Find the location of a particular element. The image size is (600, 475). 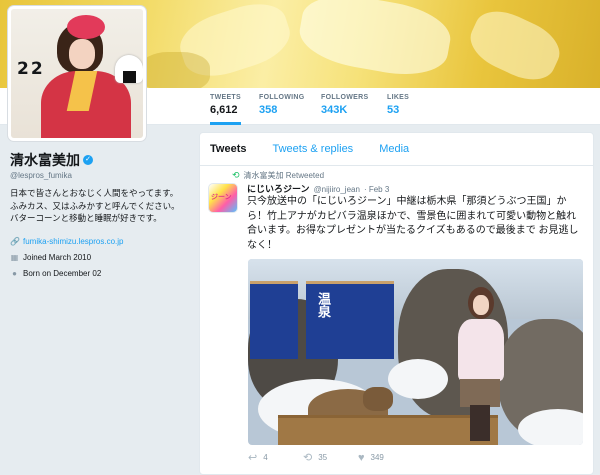

link-icon: 🔗 is located at coordinates (15, 241).